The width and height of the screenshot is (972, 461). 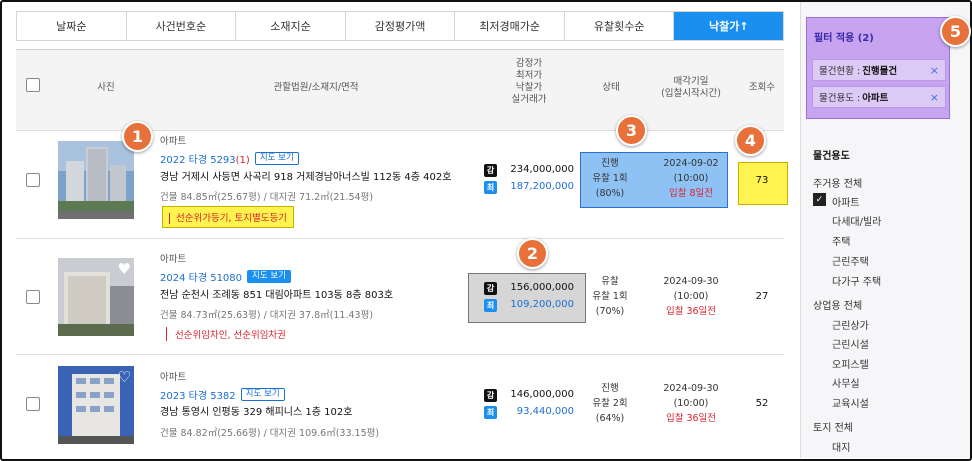 I want to click on case-number-line: 2023 타경 5382 지도 보기, so click(x=222, y=394).